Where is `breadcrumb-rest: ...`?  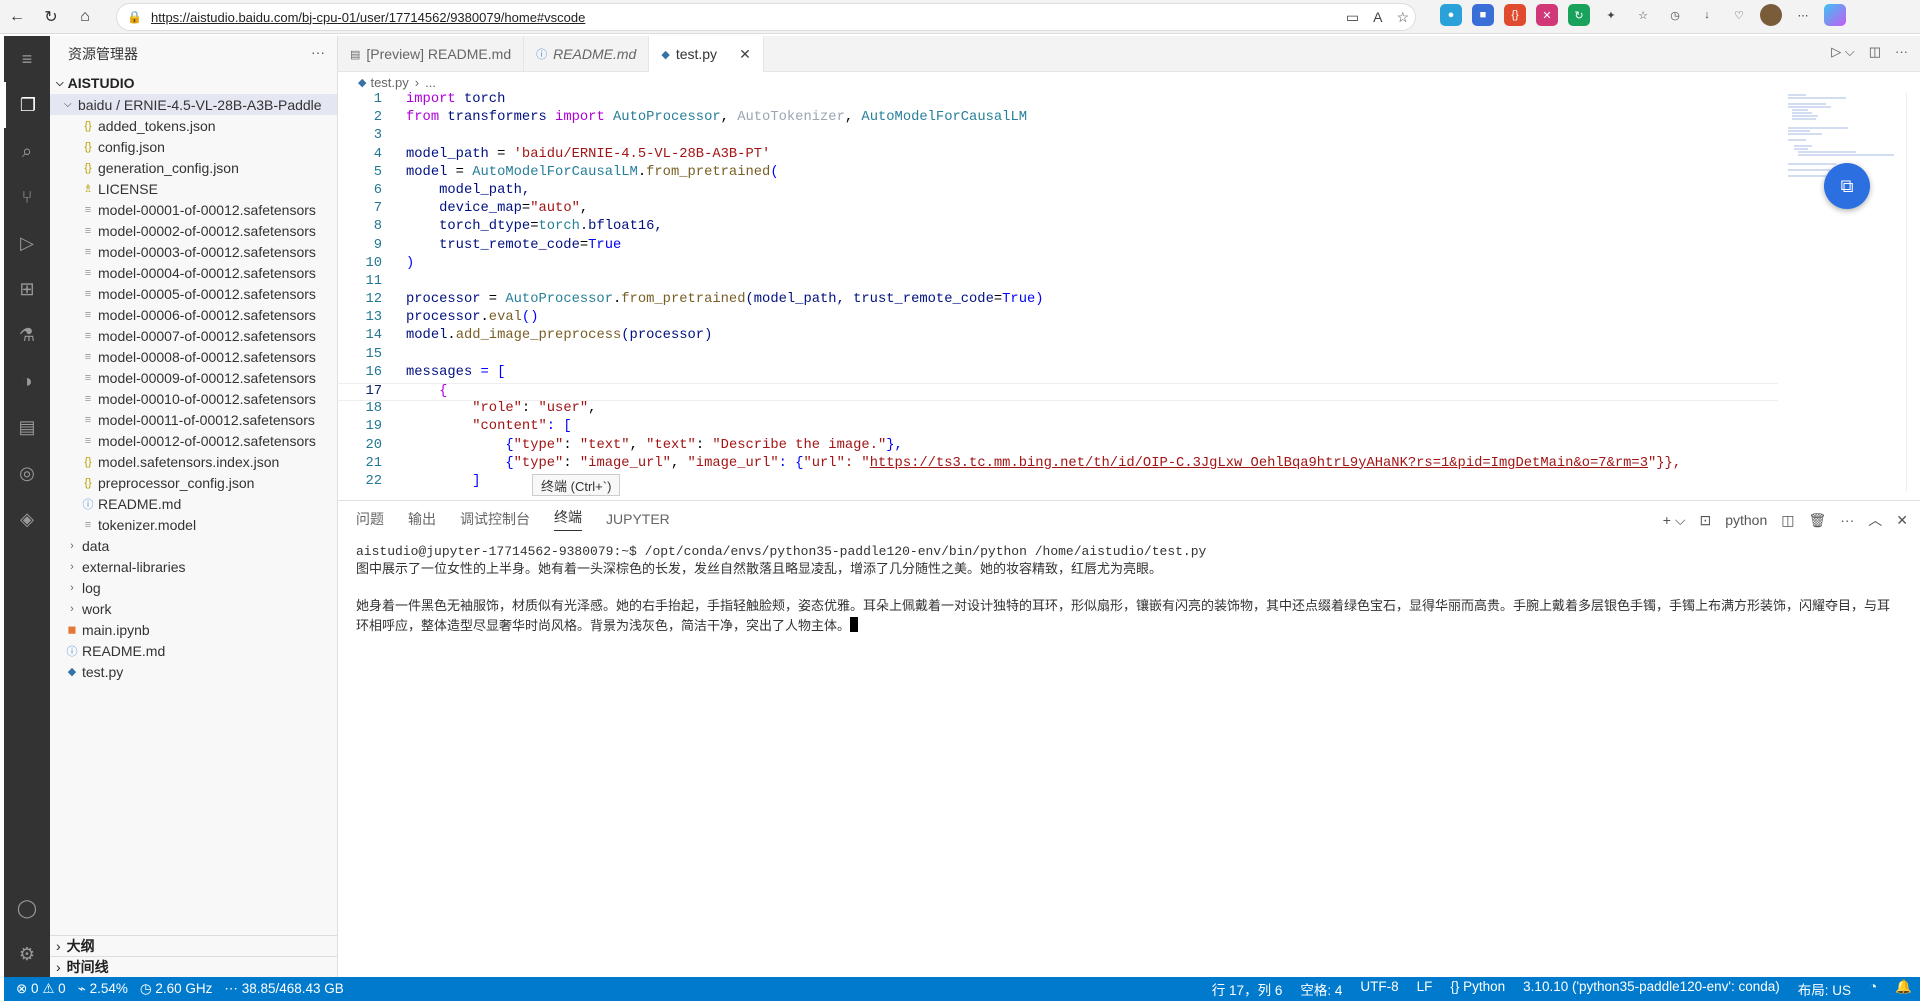 breadcrumb-rest: ... is located at coordinates (430, 82).